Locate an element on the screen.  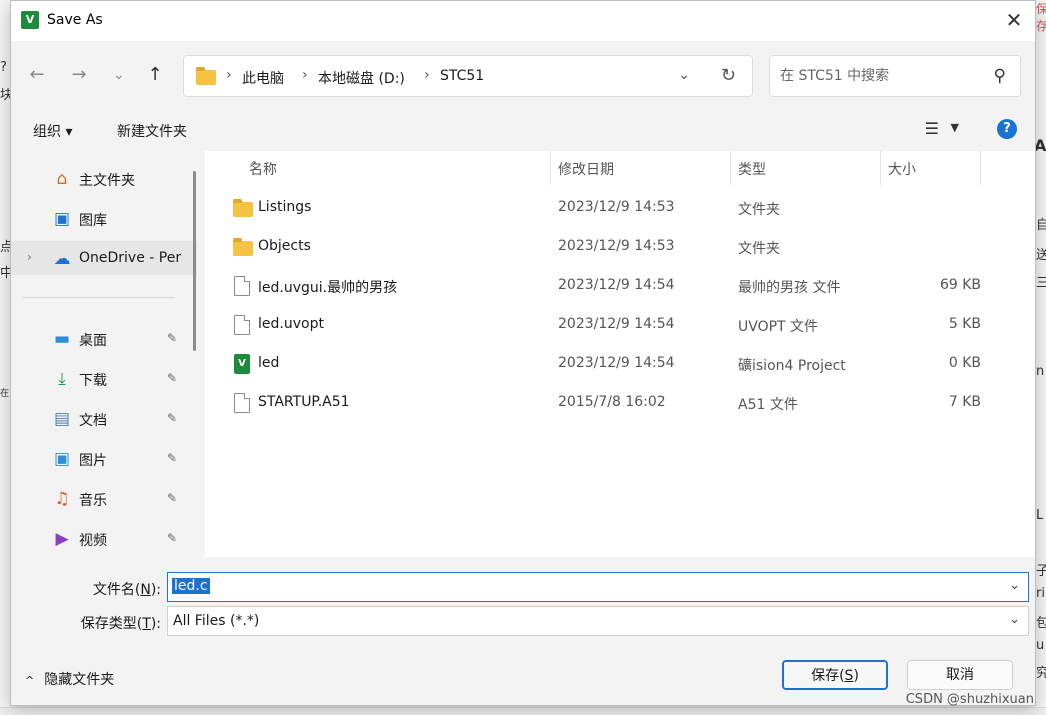
forward-button: → is located at coordinates (79, 75).